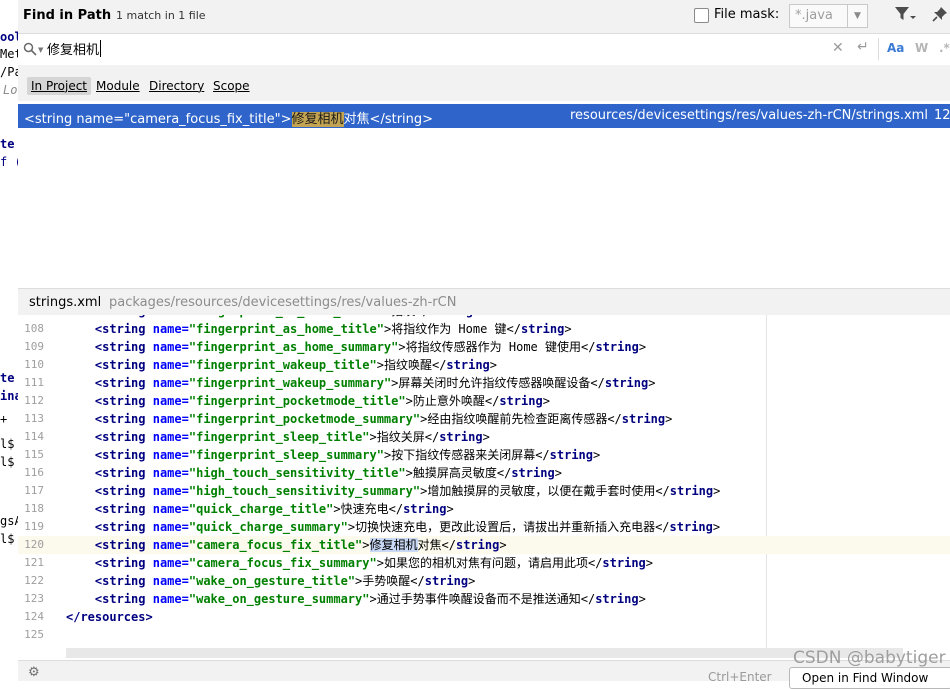 This screenshot has width=950, height=689. I want to click on regex-toggle: .*, so click(944, 48).